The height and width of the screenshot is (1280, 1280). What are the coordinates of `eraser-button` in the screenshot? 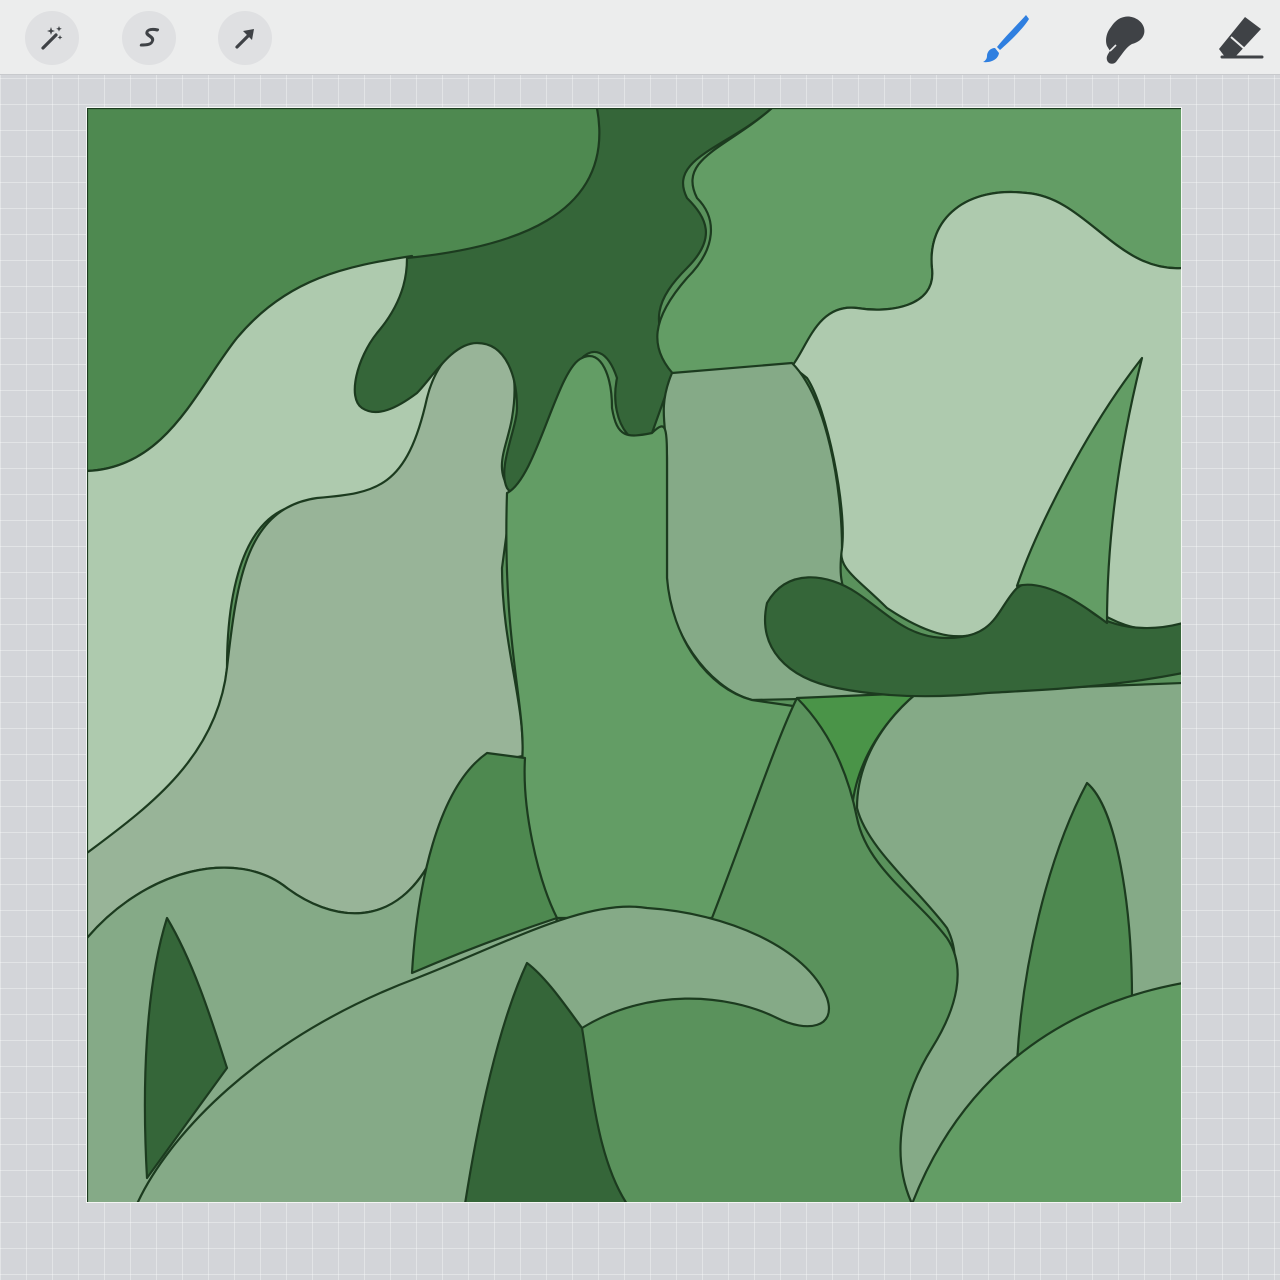 It's located at (1240, 38).